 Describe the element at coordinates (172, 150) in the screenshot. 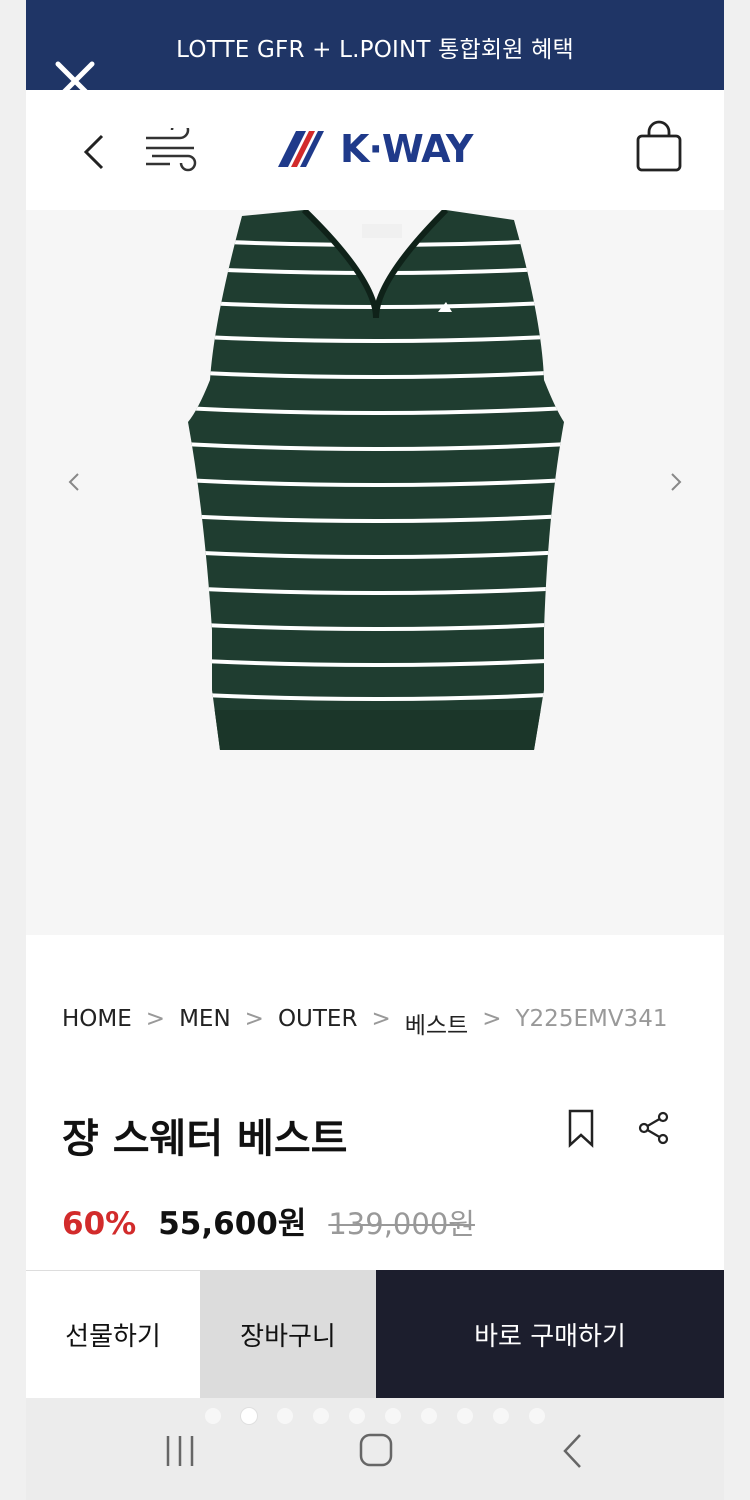

I see `wind-menu-icon` at that location.